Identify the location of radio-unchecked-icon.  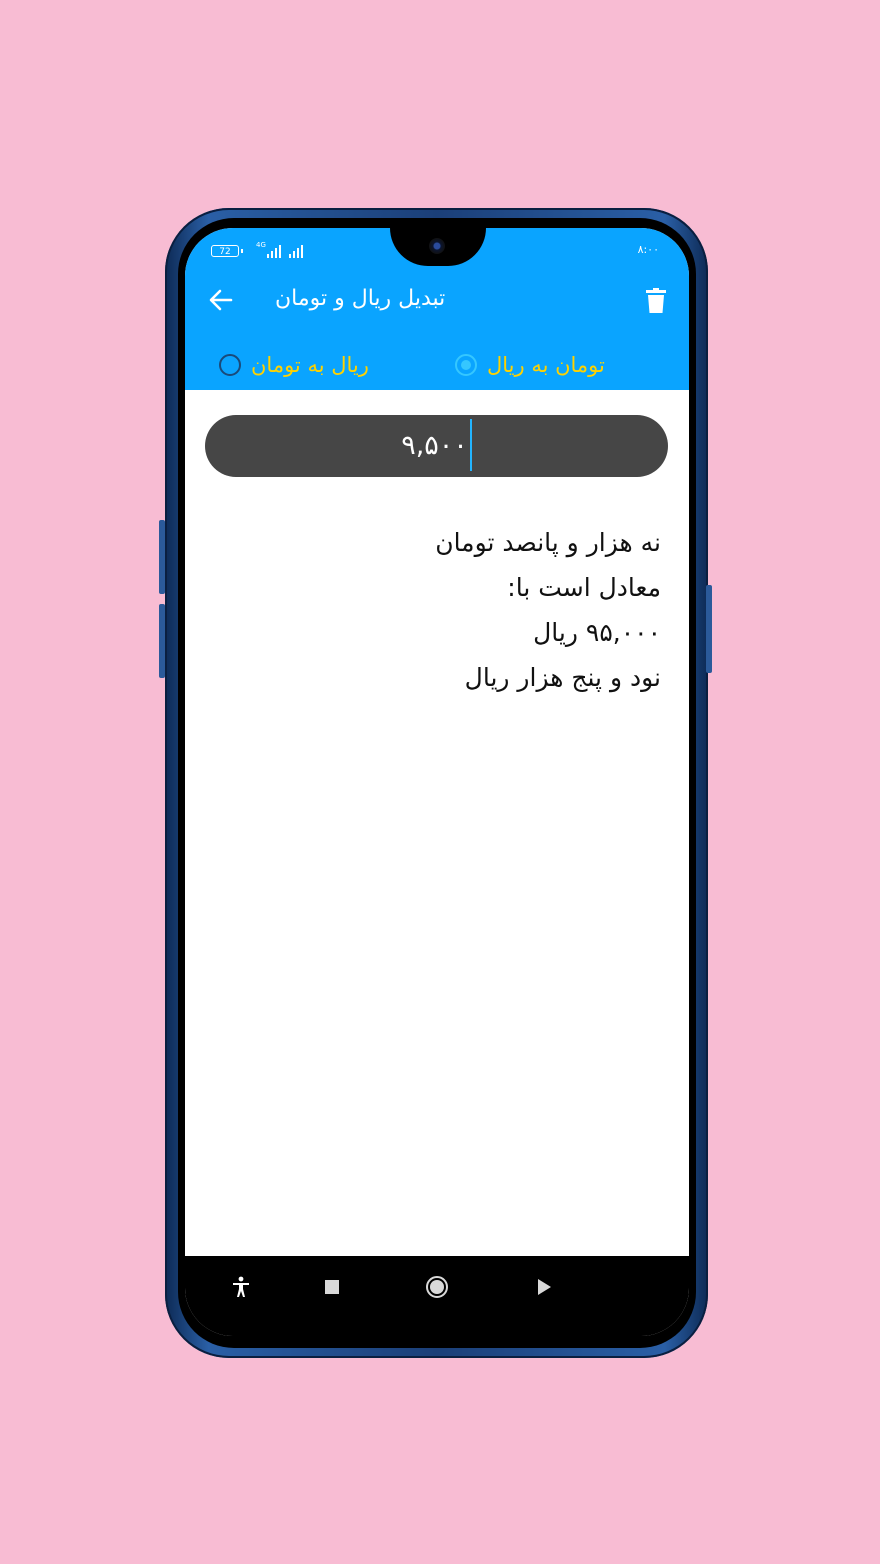
(230, 365).